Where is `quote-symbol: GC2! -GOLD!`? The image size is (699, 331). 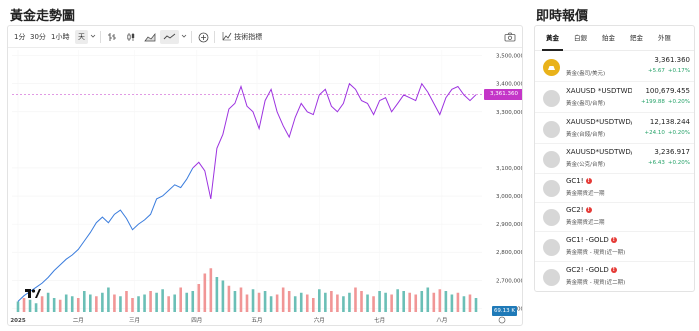 quote-symbol: GC2! -GOLD! is located at coordinates (599, 270).